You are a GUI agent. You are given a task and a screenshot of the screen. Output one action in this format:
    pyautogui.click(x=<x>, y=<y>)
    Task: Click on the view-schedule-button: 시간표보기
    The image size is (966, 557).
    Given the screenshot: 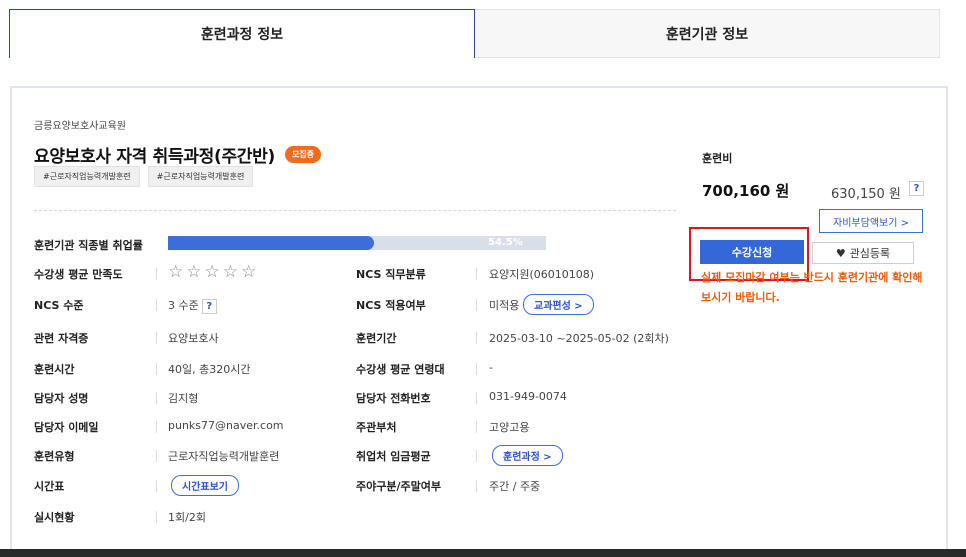 What is the action you would take?
    pyautogui.click(x=205, y=485)
    